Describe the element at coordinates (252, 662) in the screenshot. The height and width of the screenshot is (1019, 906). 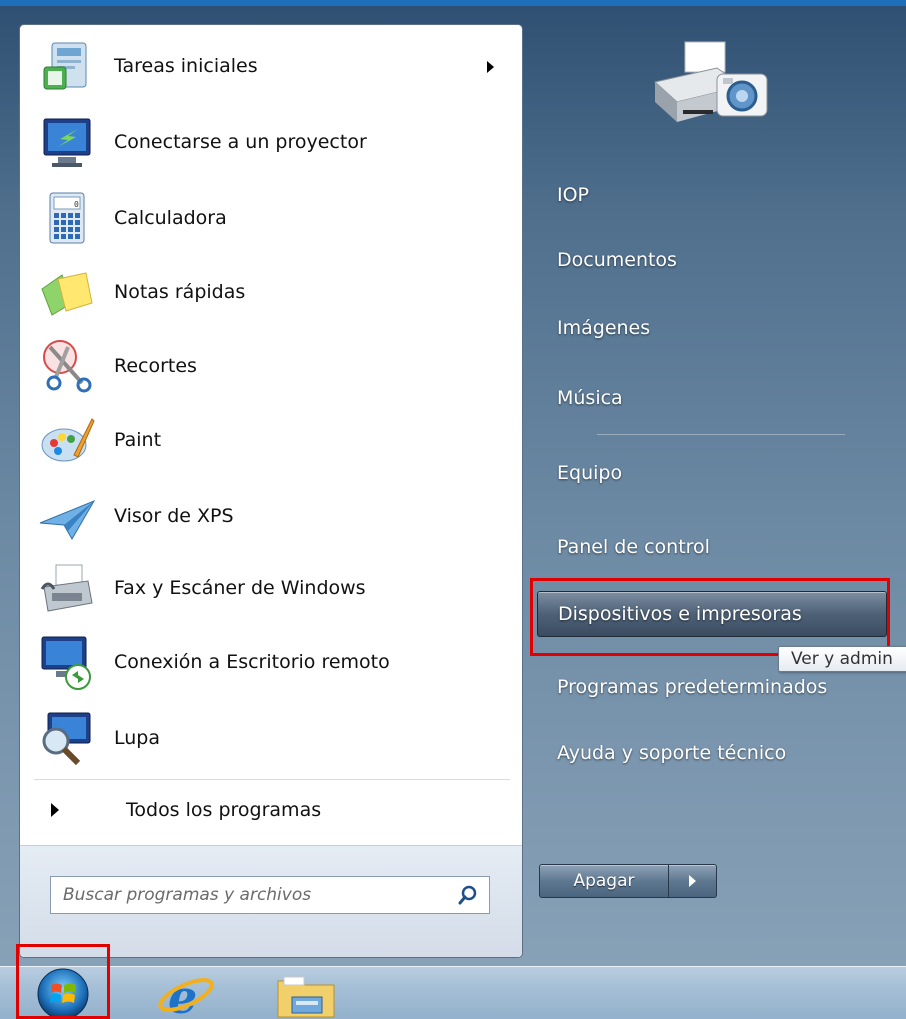
I see `program-label: Conexión a Escritorio remoto` at that location.